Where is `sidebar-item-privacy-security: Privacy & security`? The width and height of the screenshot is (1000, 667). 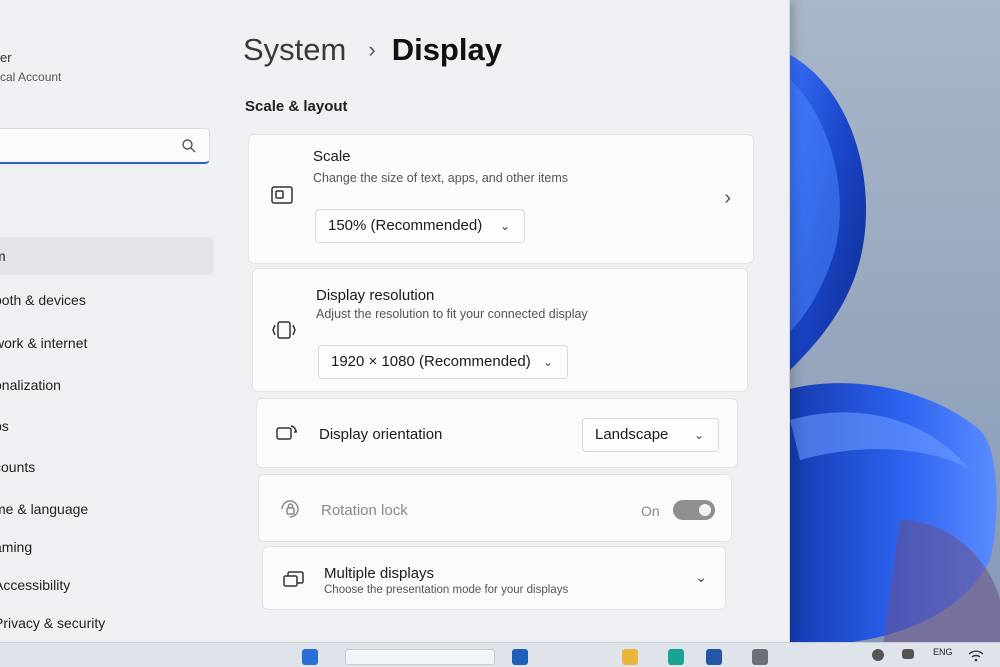
sidebar-item-privacy-security: Privacy & security is located at coordinates (107, 623).